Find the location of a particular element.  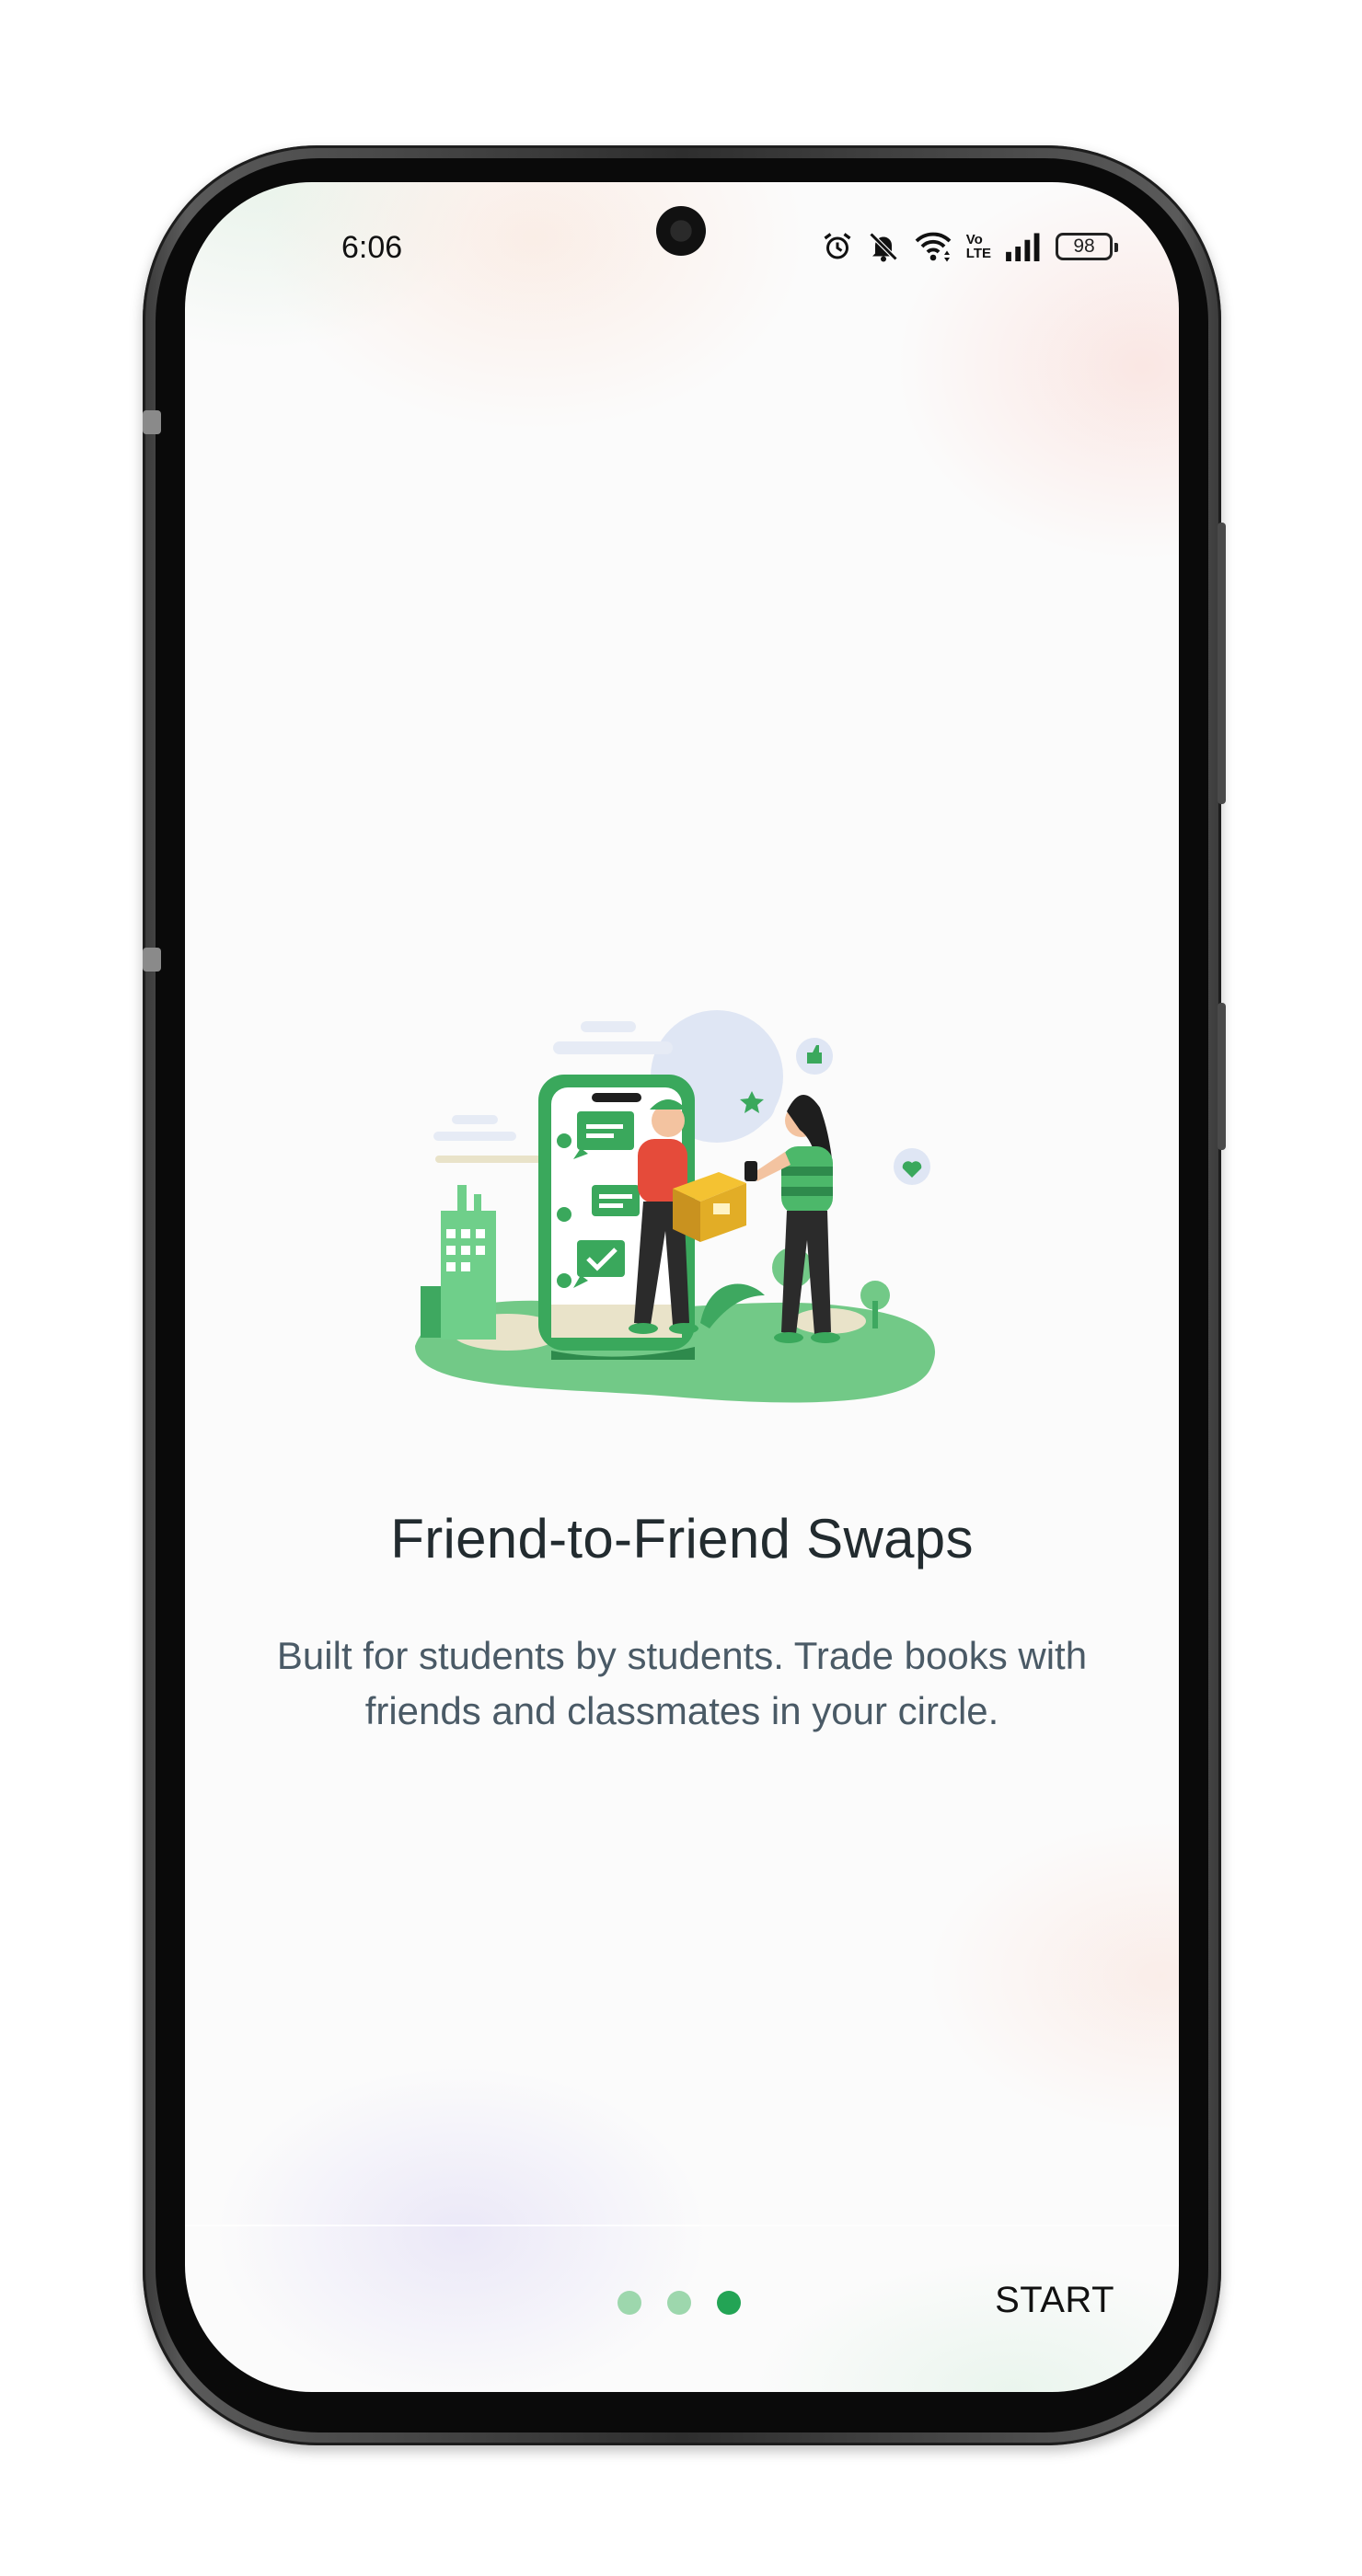

status-bar: 6:06 Vo LTE 98 is located at coordinates (682, 251).